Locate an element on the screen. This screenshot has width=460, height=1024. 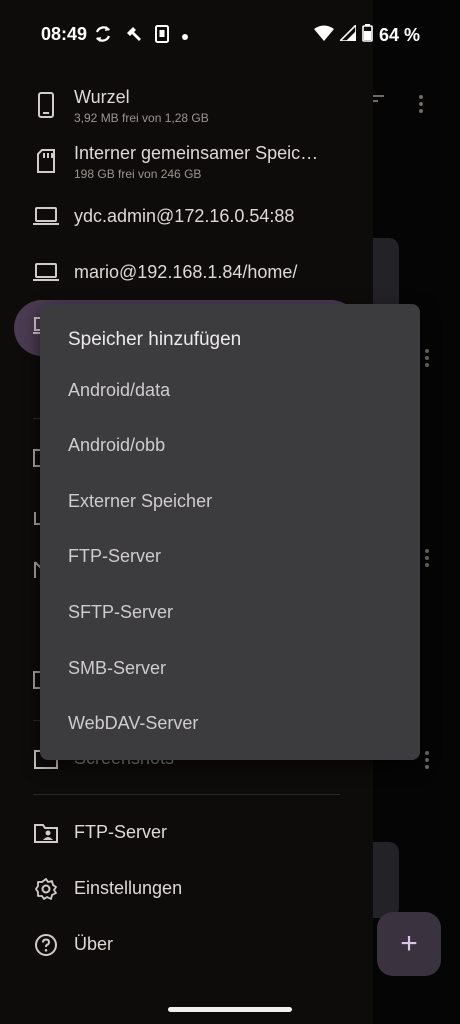
popup-item-label: WebDAV-Server is located at coordinates (133, 723).